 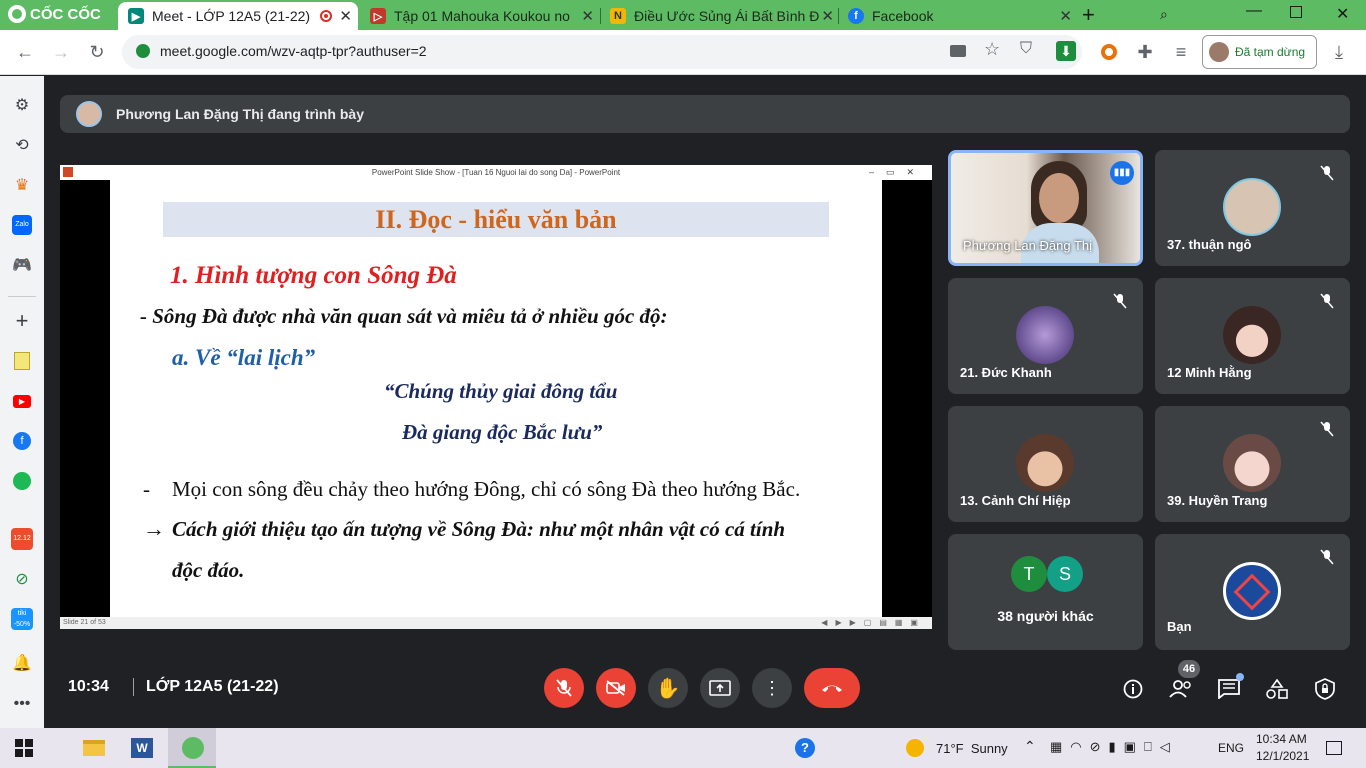 I want to click on others-tile: T S 38 người khác, so click(x=1045, y=592).